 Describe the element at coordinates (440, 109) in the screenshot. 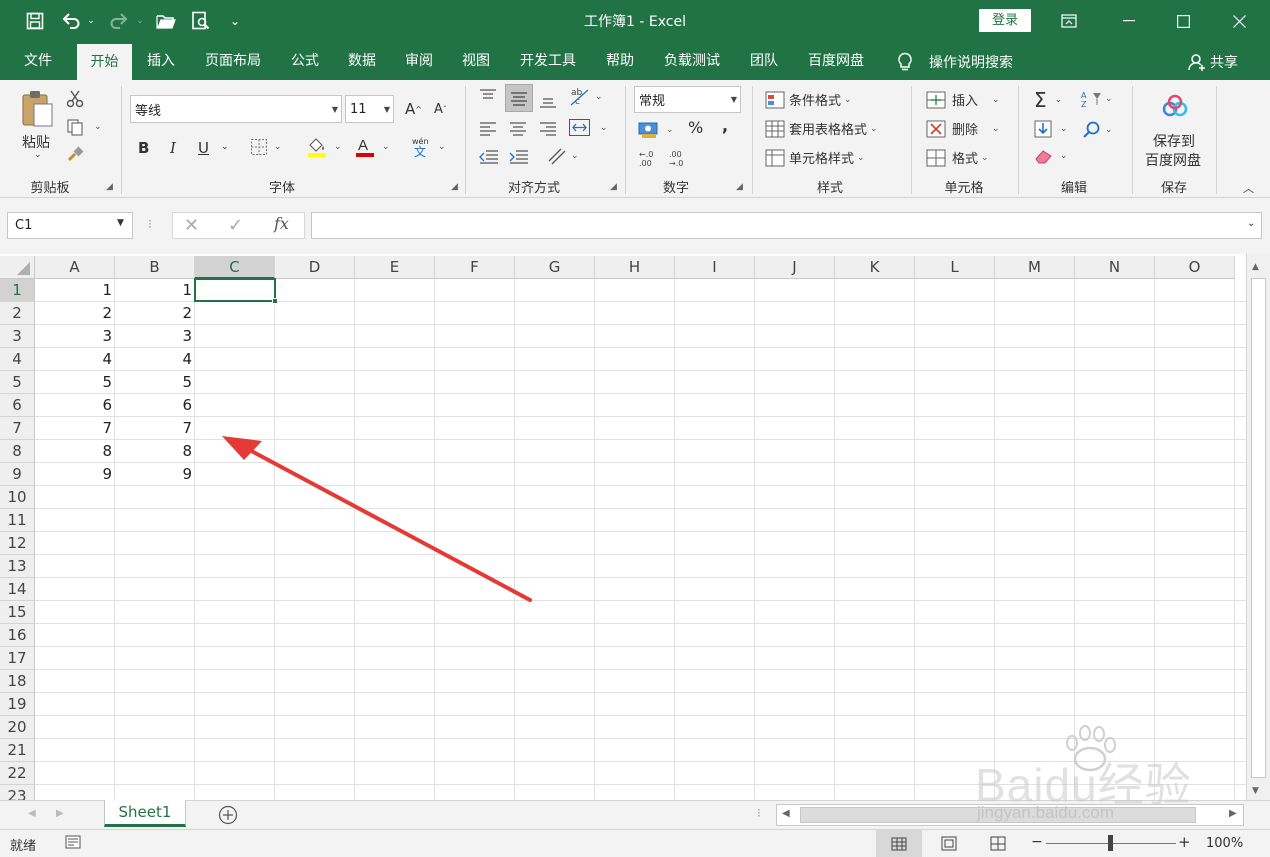

I see `decrease-font-icon: Aˇ` at that location.